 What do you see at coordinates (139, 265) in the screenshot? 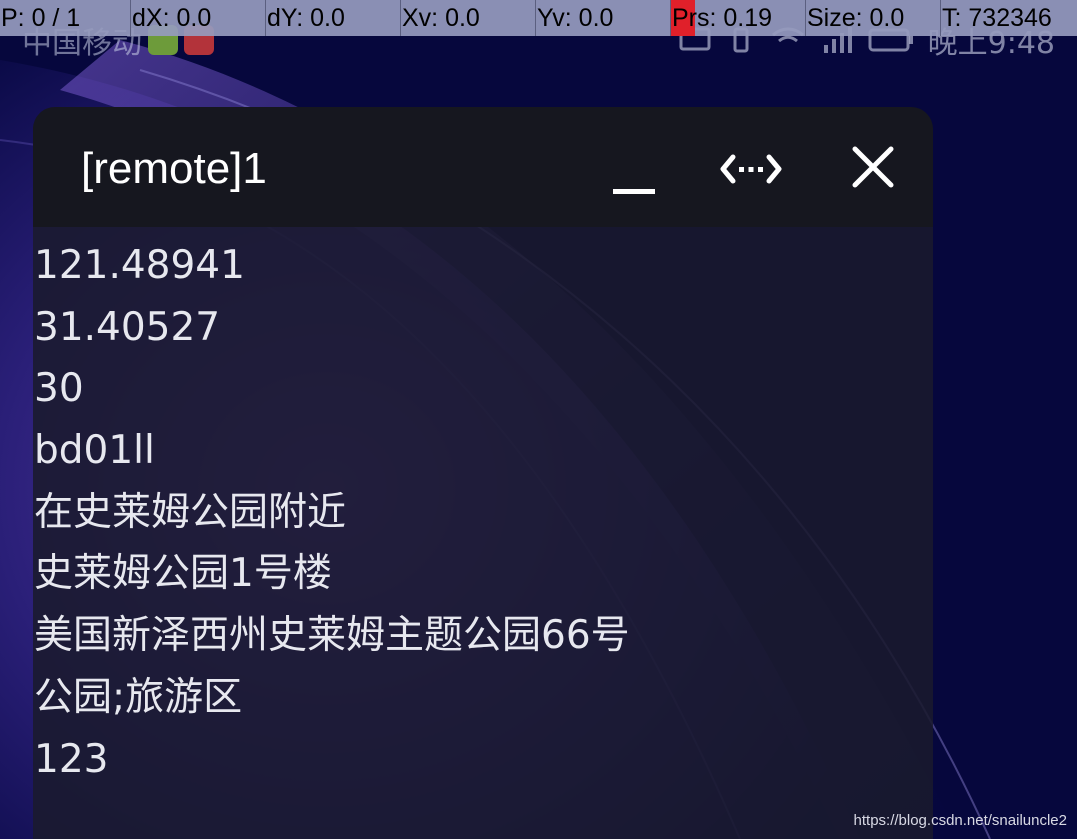
I see `console-line: 121.48941` at bounding box center [139, 265].